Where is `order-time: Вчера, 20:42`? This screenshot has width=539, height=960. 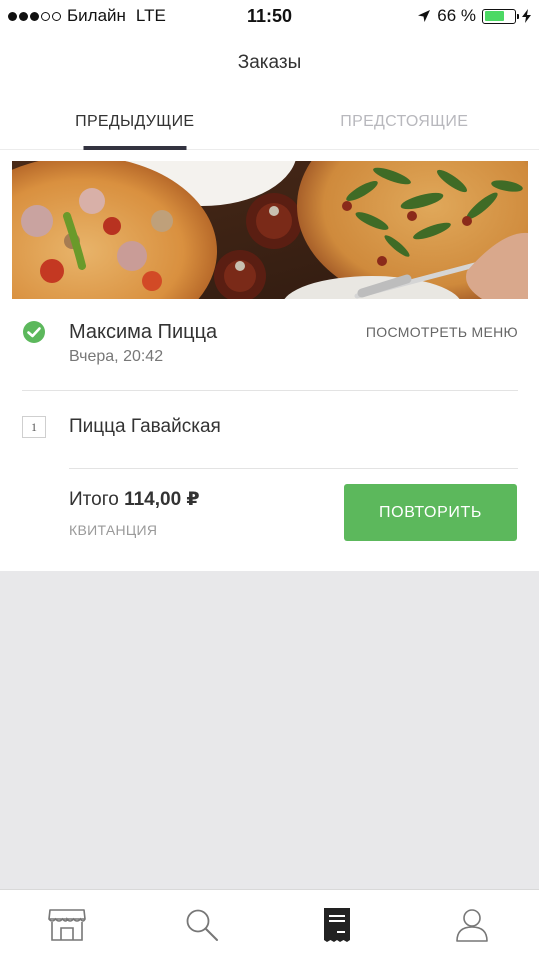 order-time: Вчера, 20:42 is located at coordinates (116, 356).